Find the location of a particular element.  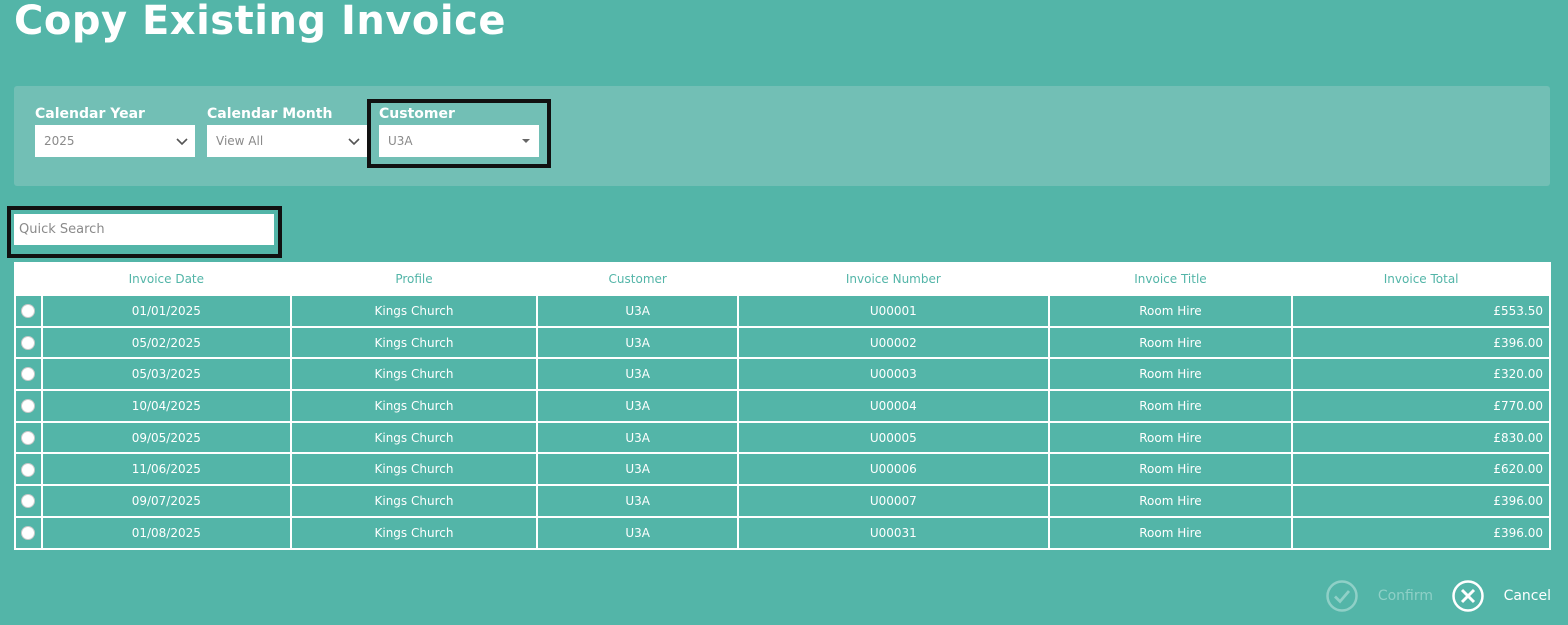

header-profile: Profile is located at coordinates (414, 279).